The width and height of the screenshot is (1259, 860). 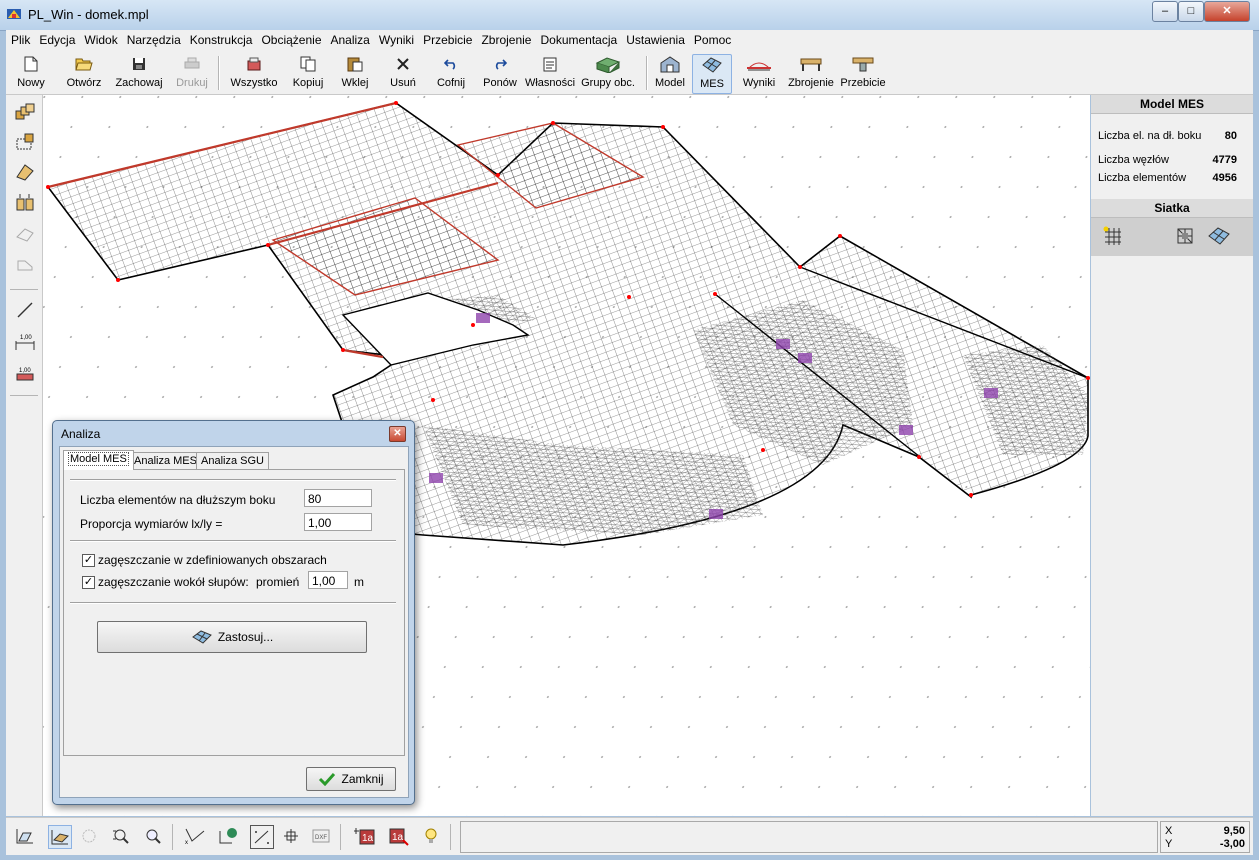 I want to click on menu-wyniki: Wyniki, so click(x=396, y=38).